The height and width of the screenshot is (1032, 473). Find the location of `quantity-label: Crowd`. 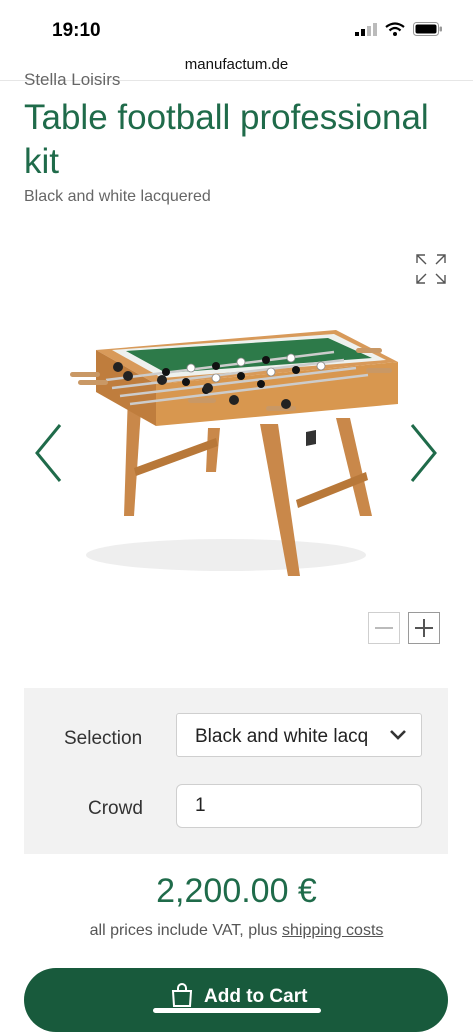

quantity-label: Crowd is located at coordinates (115, 808).